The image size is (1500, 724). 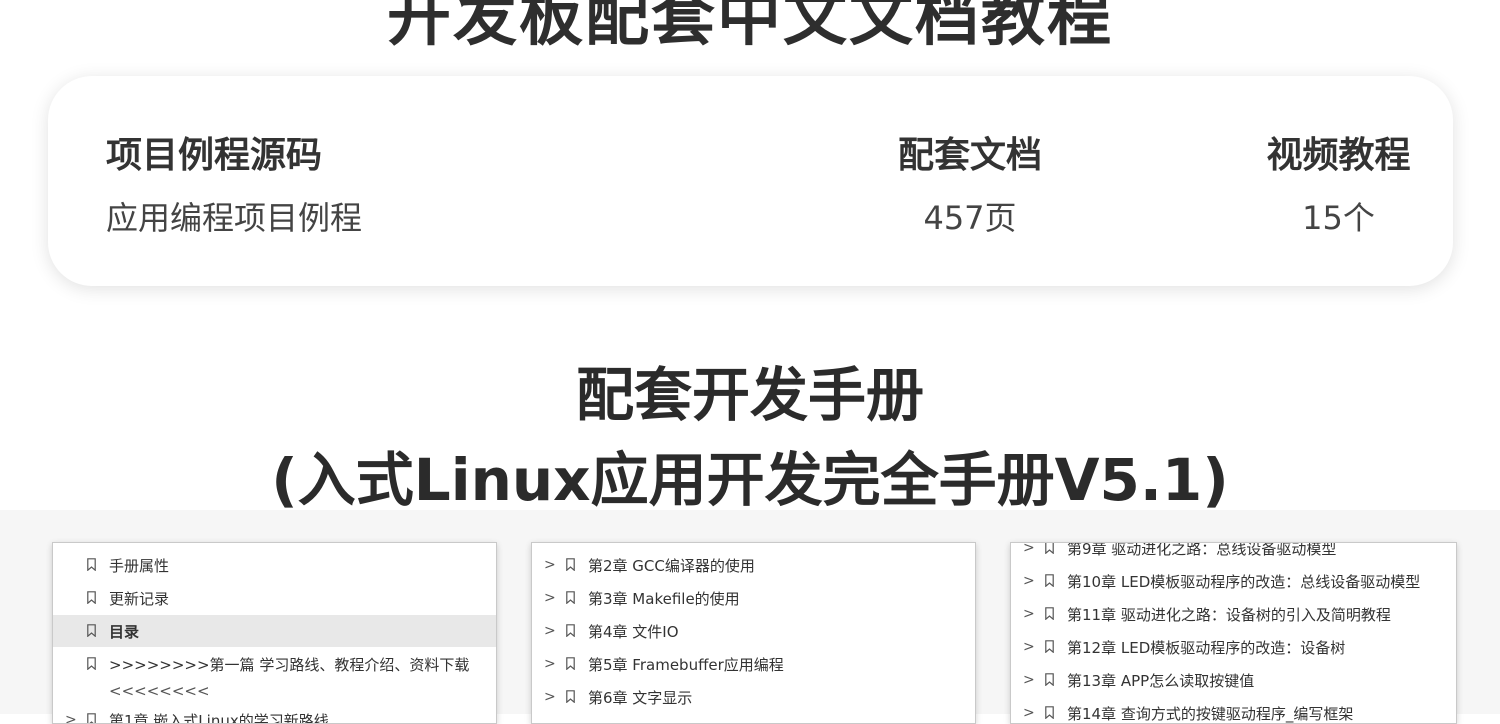 I want to click on manual-title: 配套开发手册, so click(x=749, y=395).